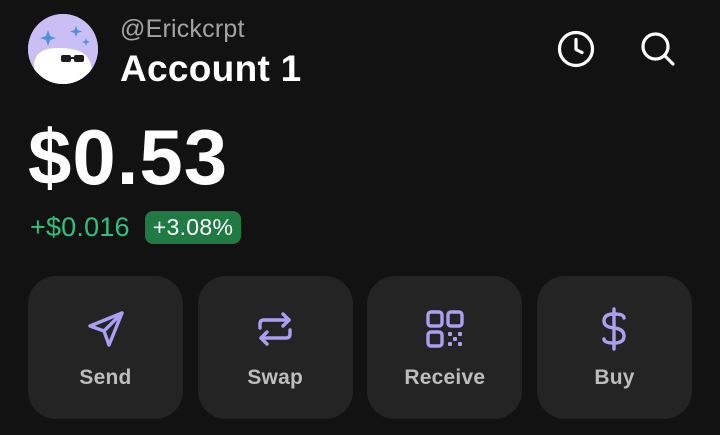 The height and width of the screenshot is (435, 720). I want to click on swap-button: Swap, so click(275, 347).